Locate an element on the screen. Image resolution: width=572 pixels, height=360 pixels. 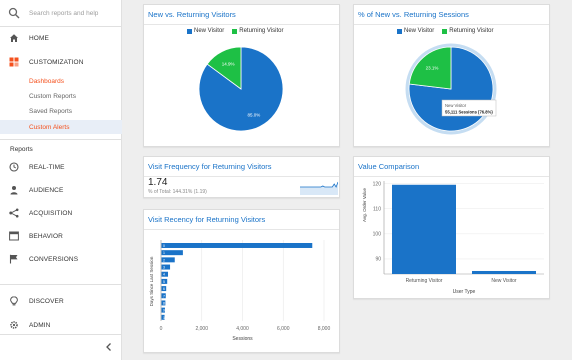
nav-discover-label: DISCOVER is located at coordinates (46, 301).